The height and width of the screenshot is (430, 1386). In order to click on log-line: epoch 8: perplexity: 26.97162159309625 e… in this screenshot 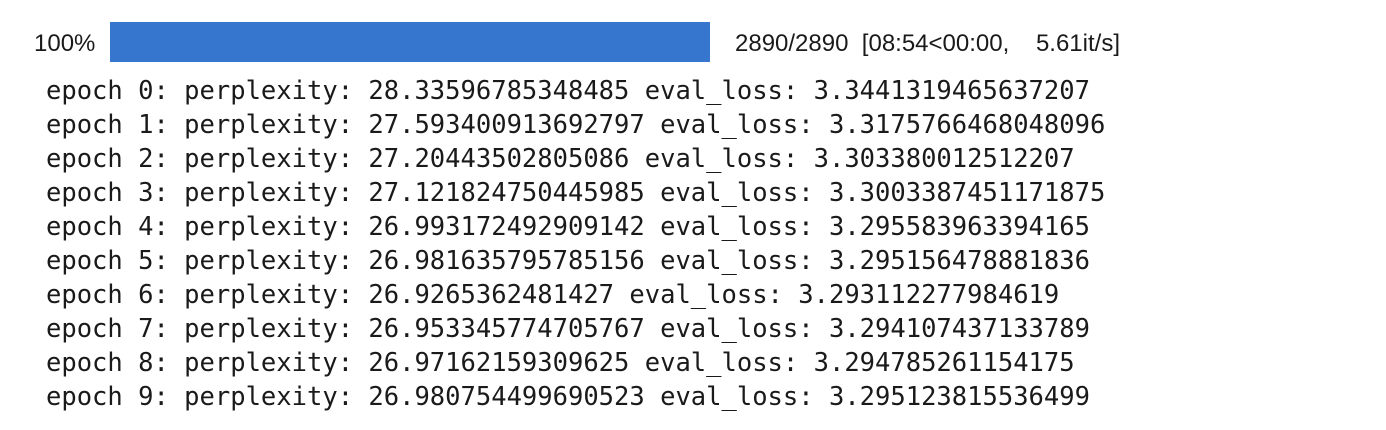, I will do `click(560, 363)`.